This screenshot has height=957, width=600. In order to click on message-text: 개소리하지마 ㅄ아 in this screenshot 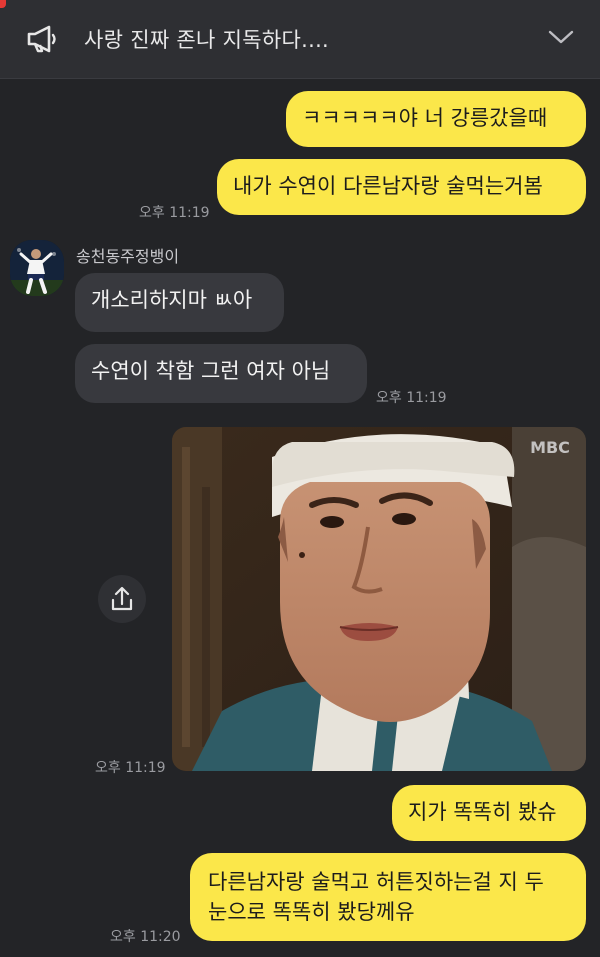, I will do `click(172, 300)`.